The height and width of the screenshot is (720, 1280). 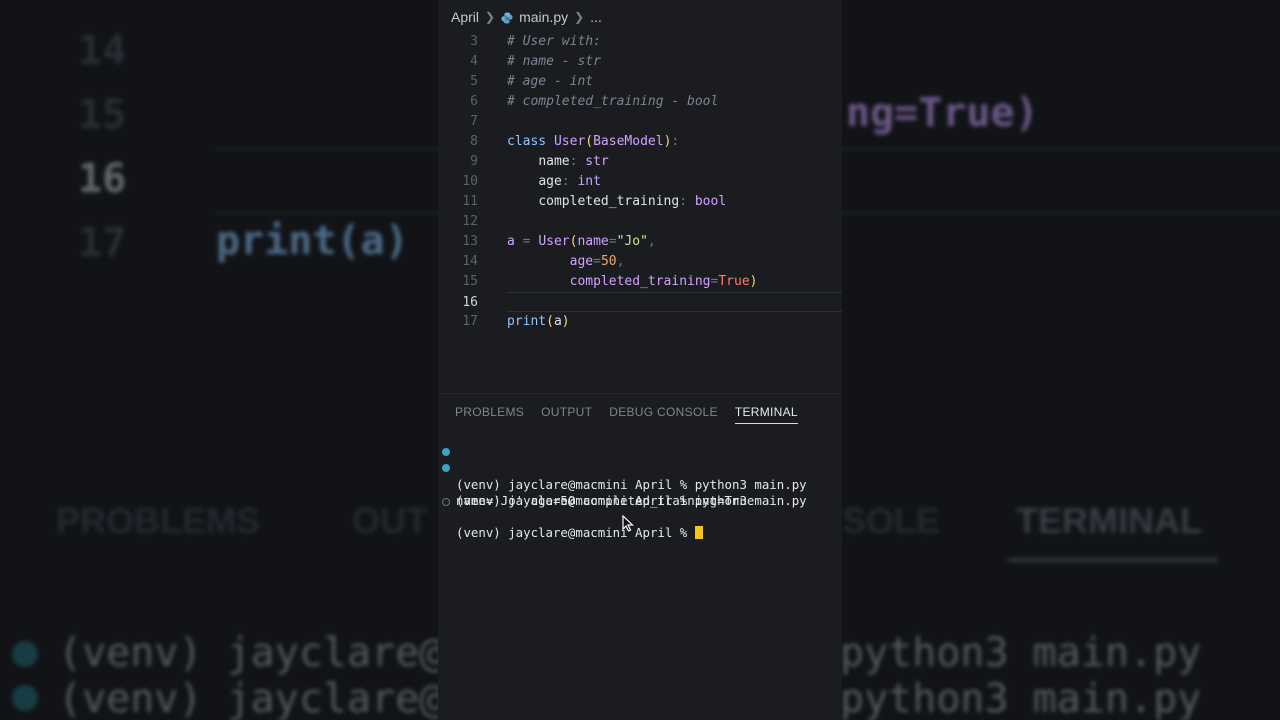 What do you see at coordinates (543, 17) in the screenshot?
I see `breadcrumb-file: main.py` at bounding box center [543, 17].